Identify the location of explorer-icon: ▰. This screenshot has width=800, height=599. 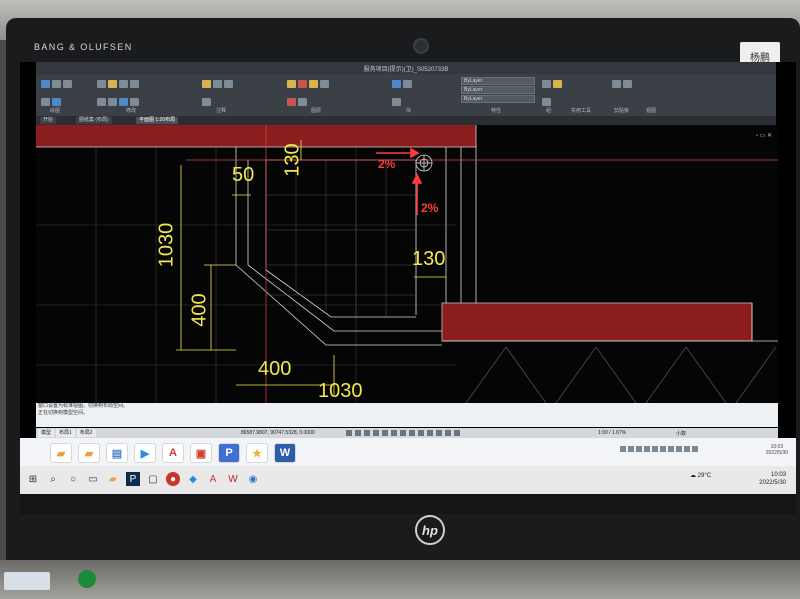
(113, 479).